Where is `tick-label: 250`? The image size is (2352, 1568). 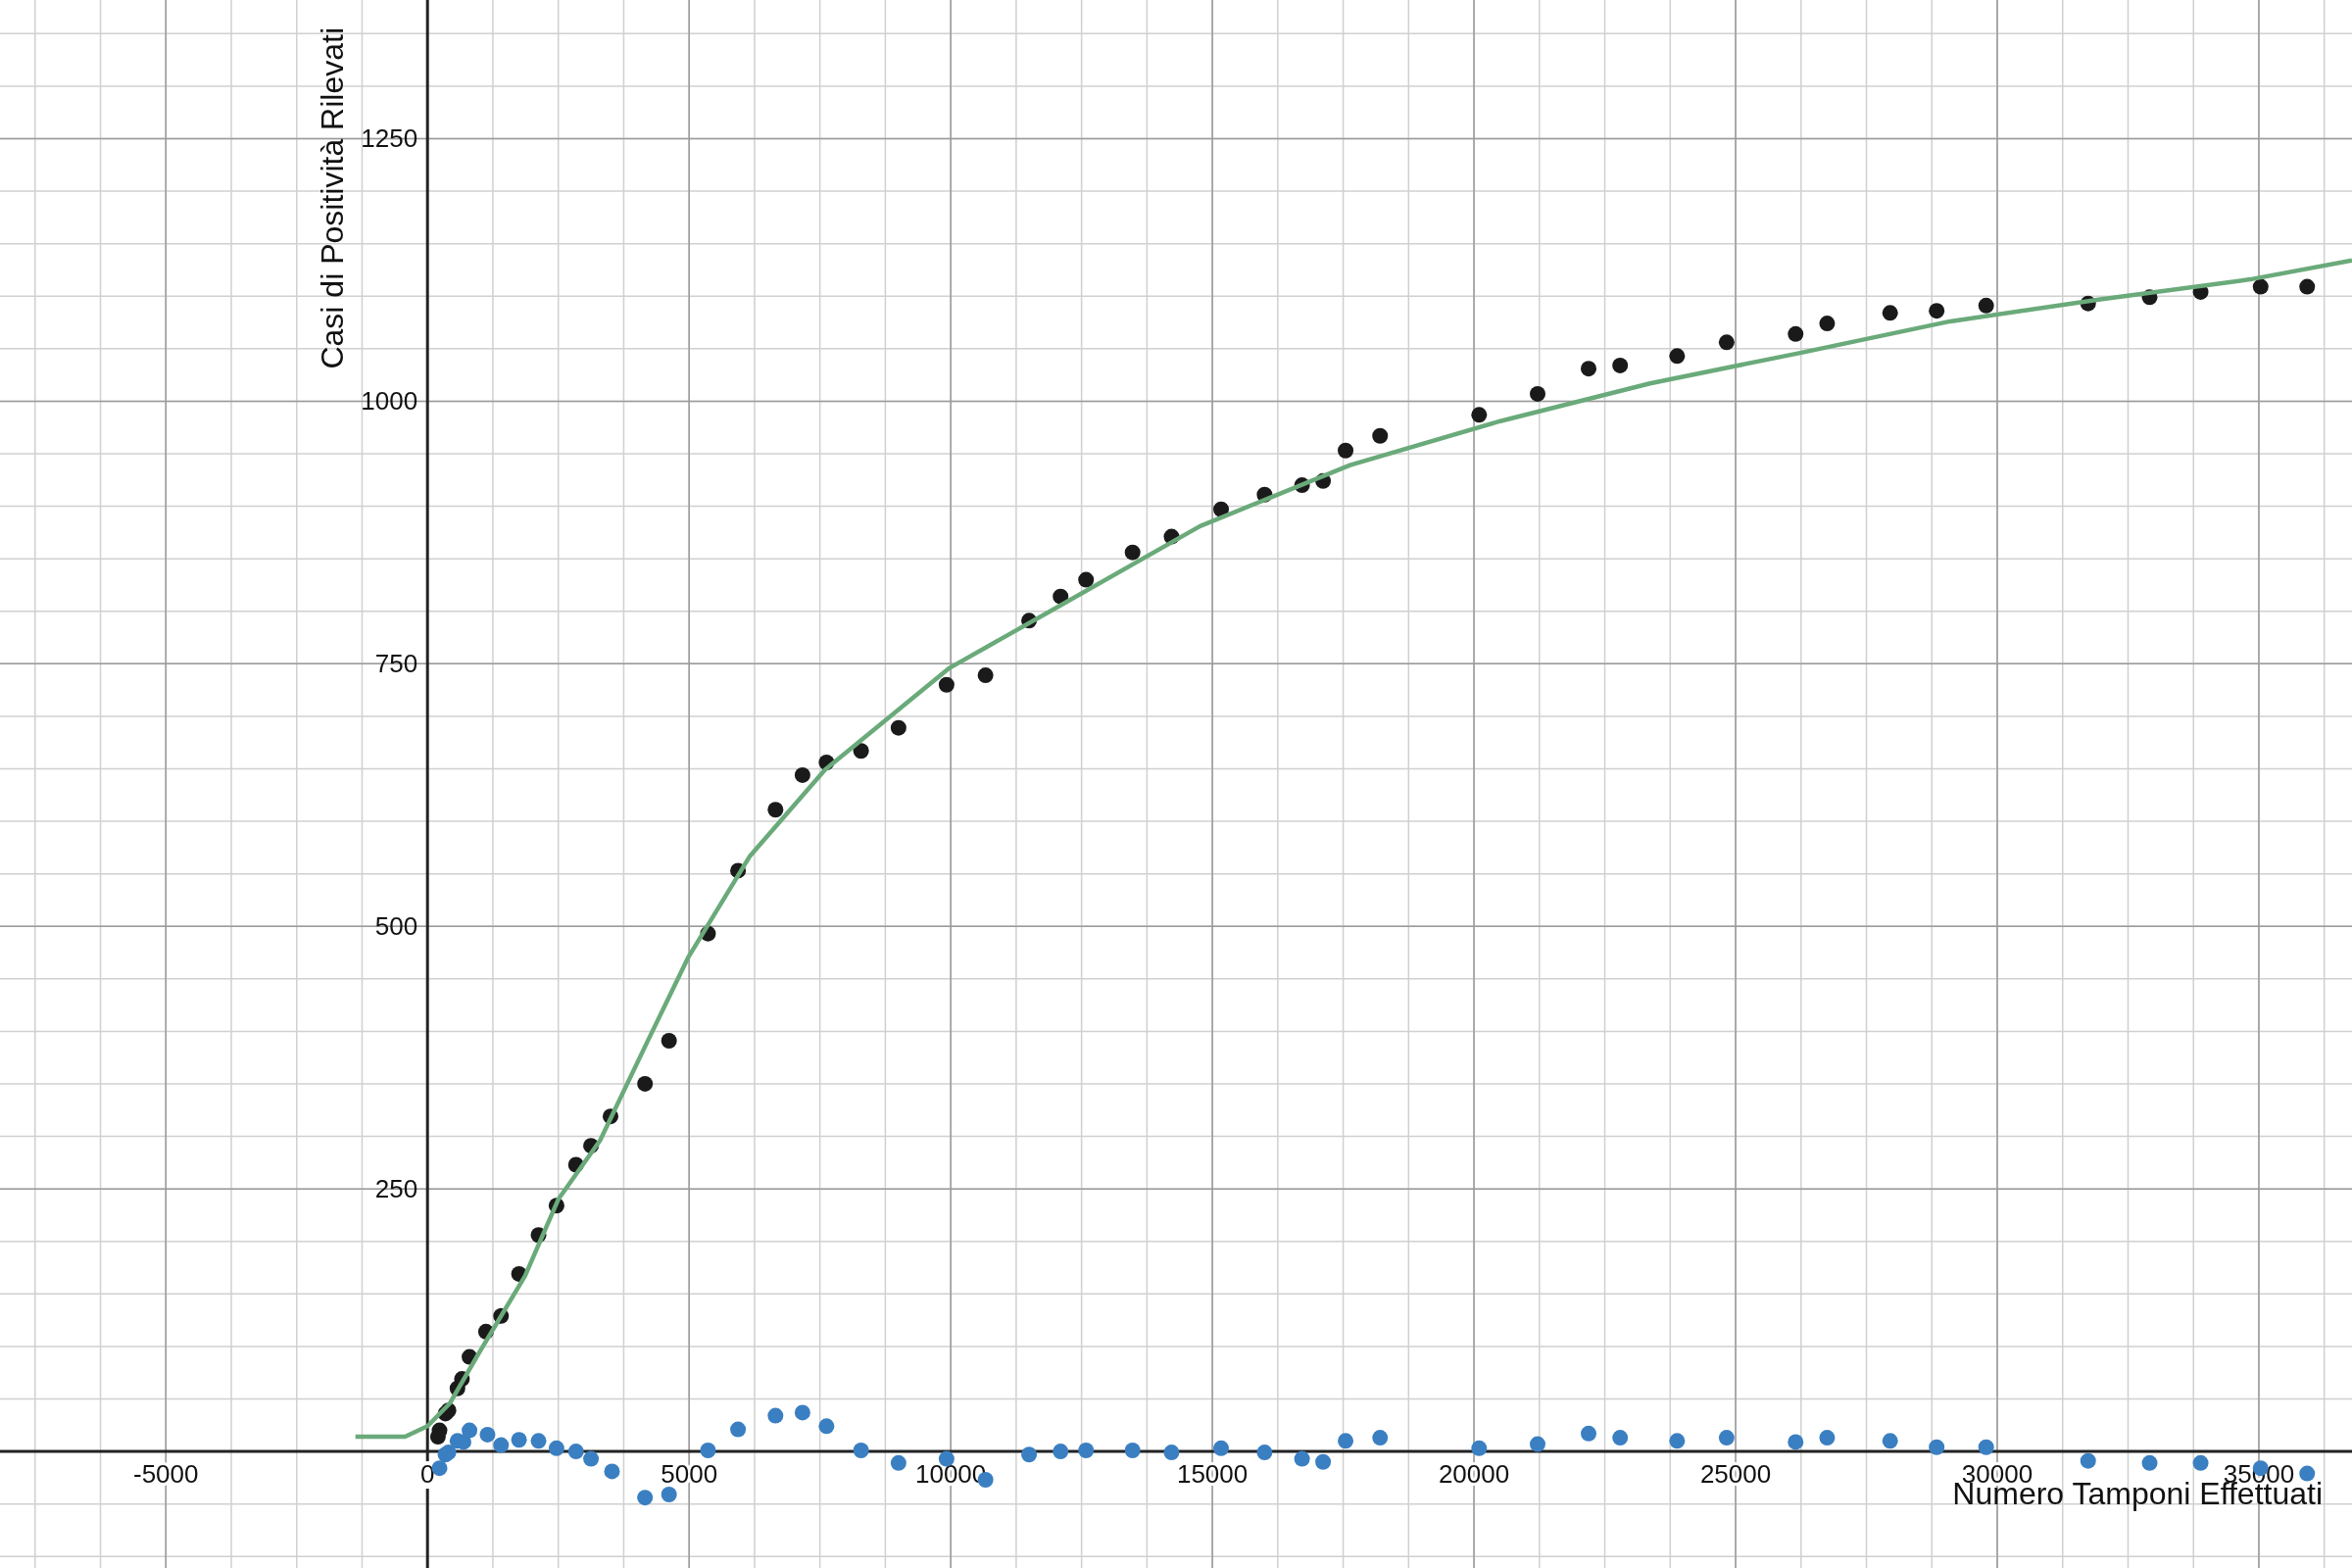 tick-label: 250 is located at coordinates (396, 1189).